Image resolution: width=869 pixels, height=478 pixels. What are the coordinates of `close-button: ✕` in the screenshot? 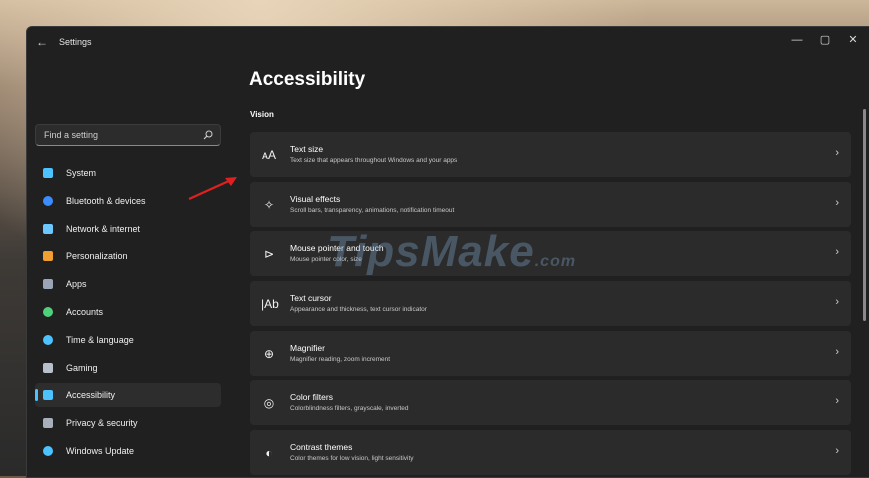 It's located at (853, 40).